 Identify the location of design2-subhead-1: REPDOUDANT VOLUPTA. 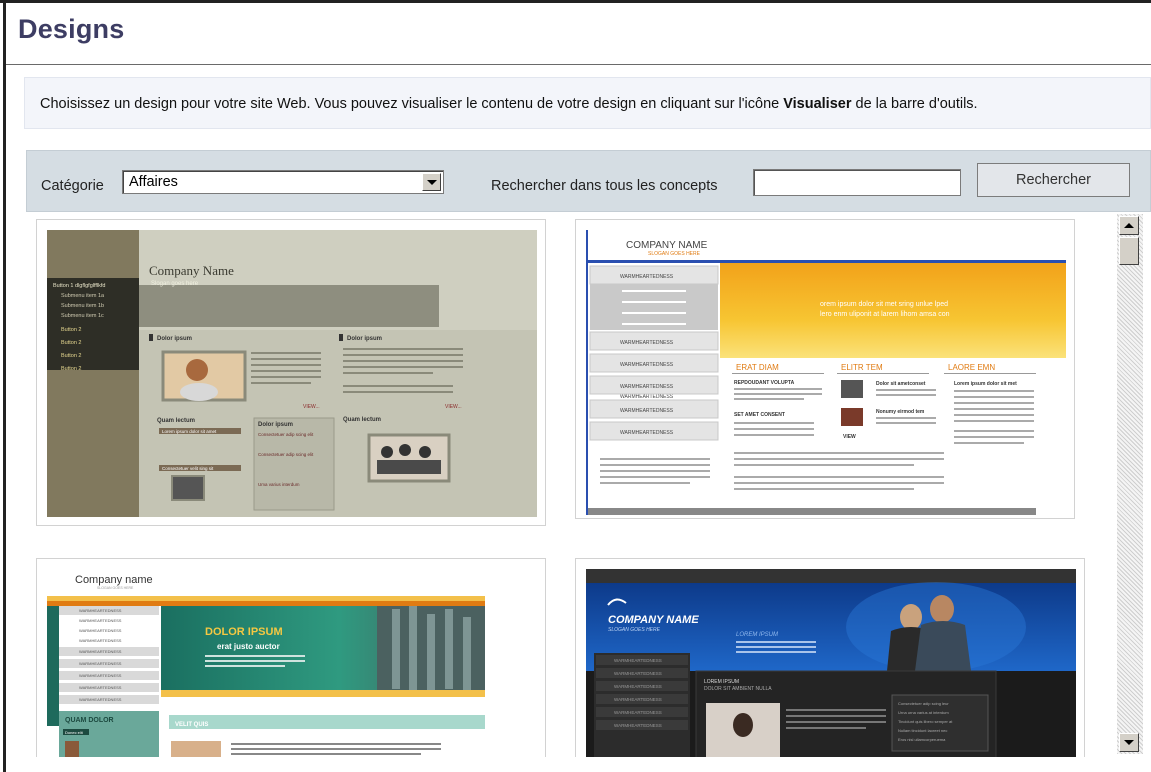
(764, 383).